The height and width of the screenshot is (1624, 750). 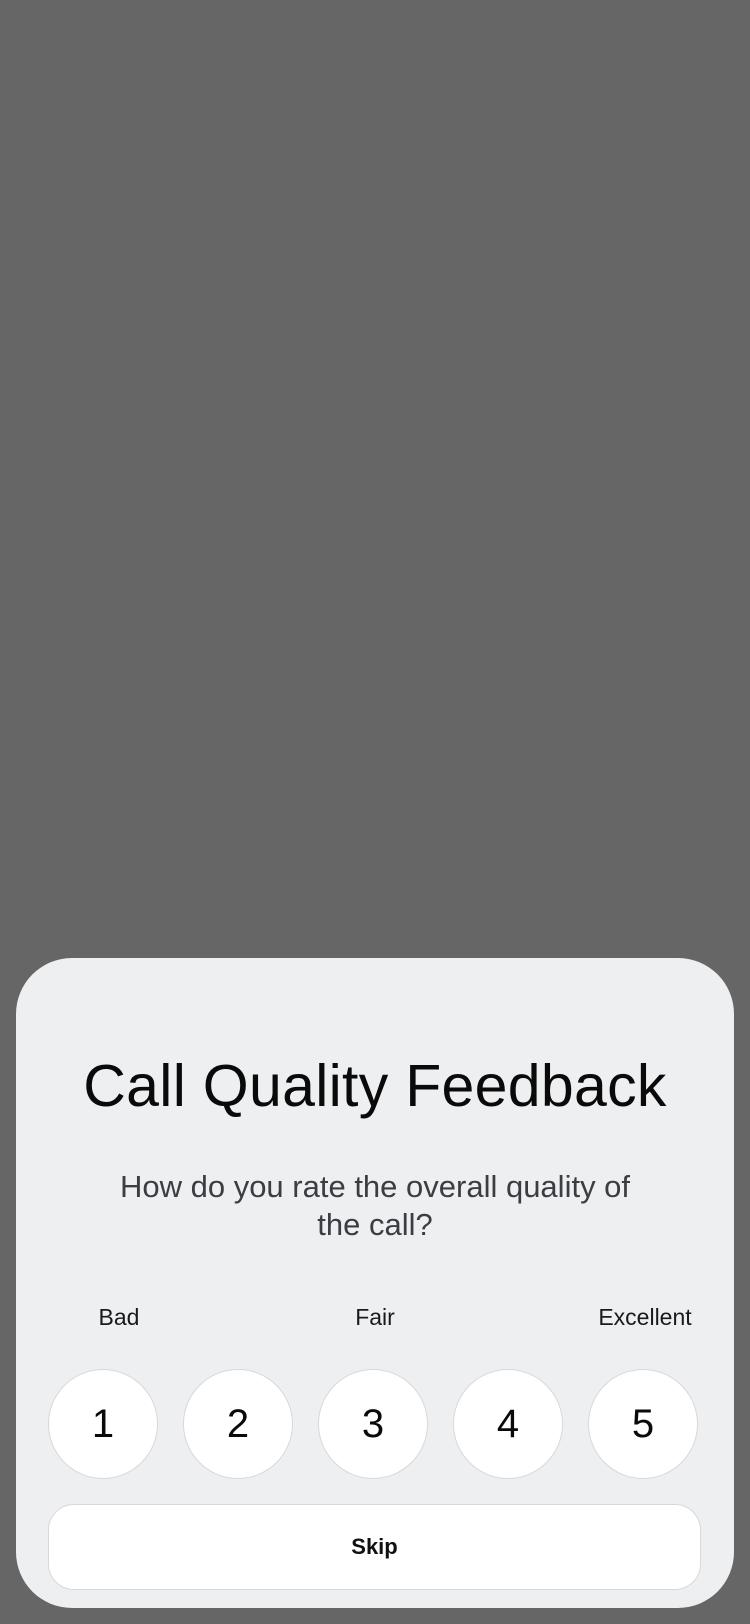 What do you see at coordinates (508, 1424) in the screenshot?
I see `rating-button-4: 4` at bounding box center [508, 1424].